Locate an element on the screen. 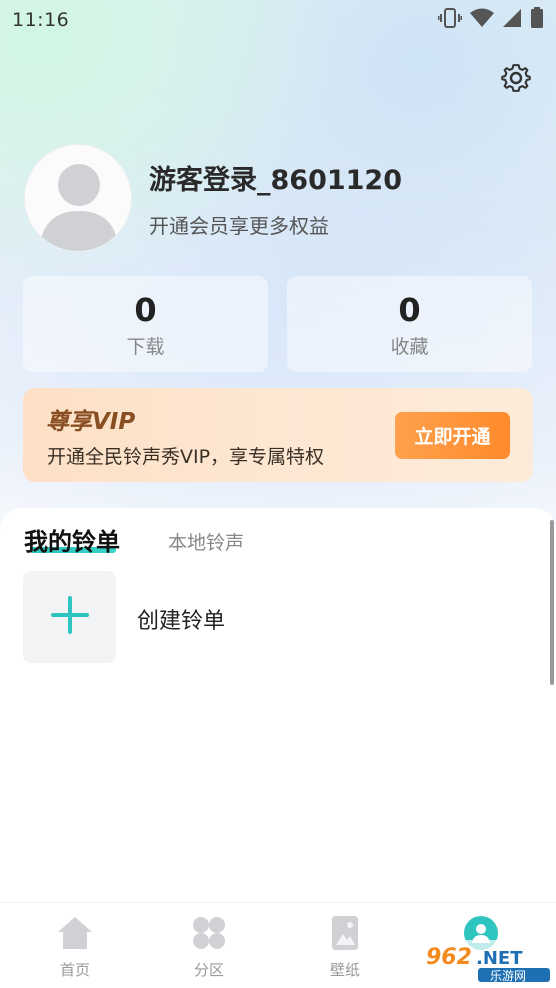 The width and height of the screenshot is (556, 988). favorites-stat: 0 收藏 is located at coordinates (409, 324).